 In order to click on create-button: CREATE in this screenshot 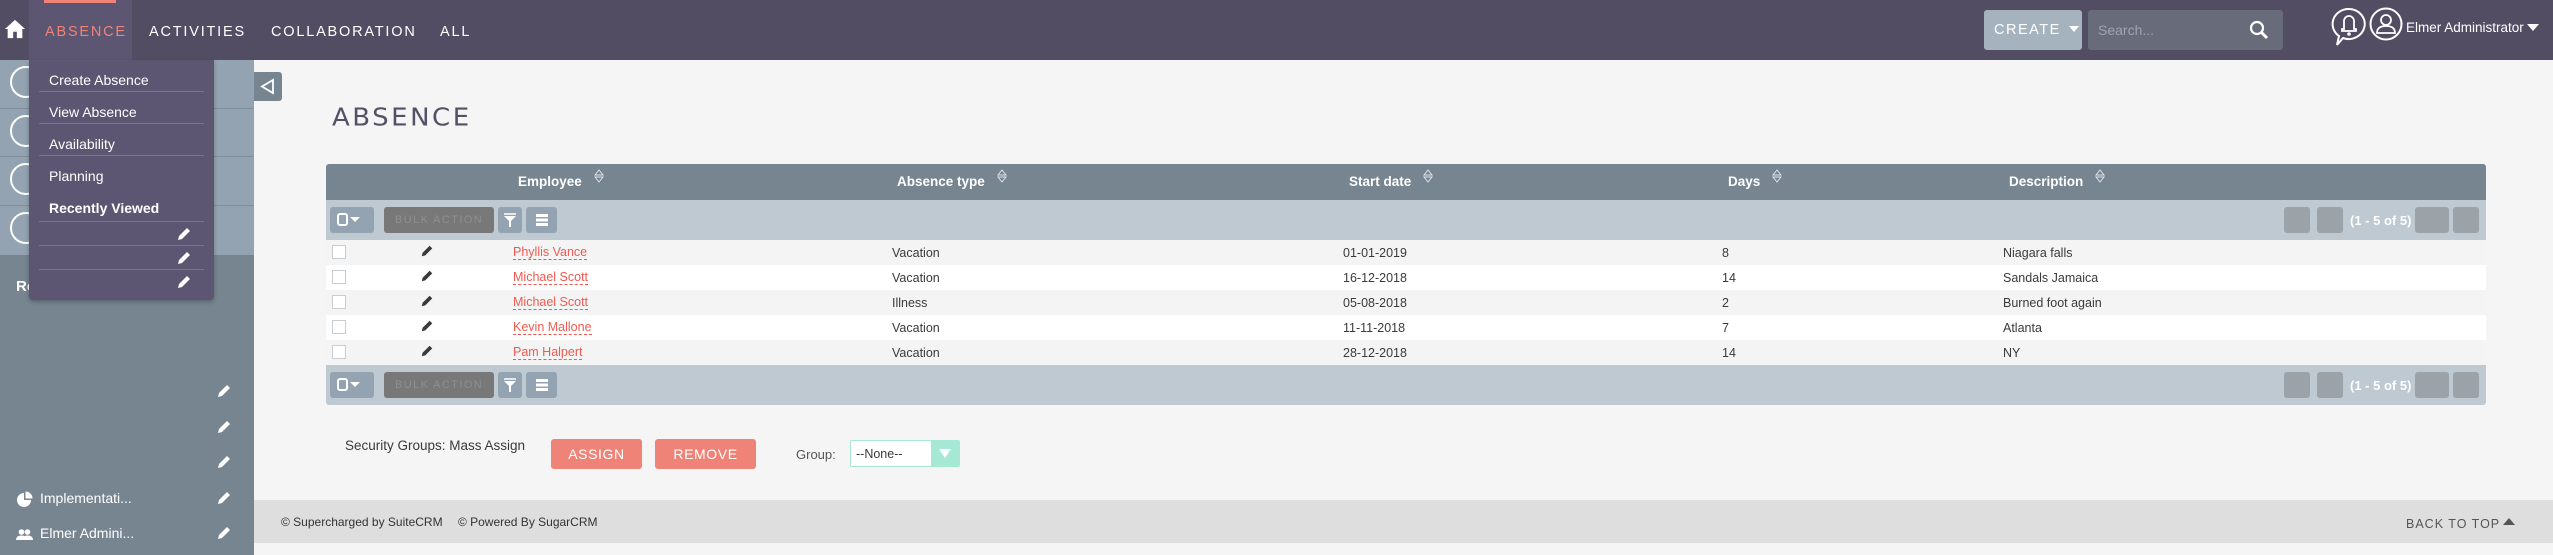, I will do `click(2033, 30)`.